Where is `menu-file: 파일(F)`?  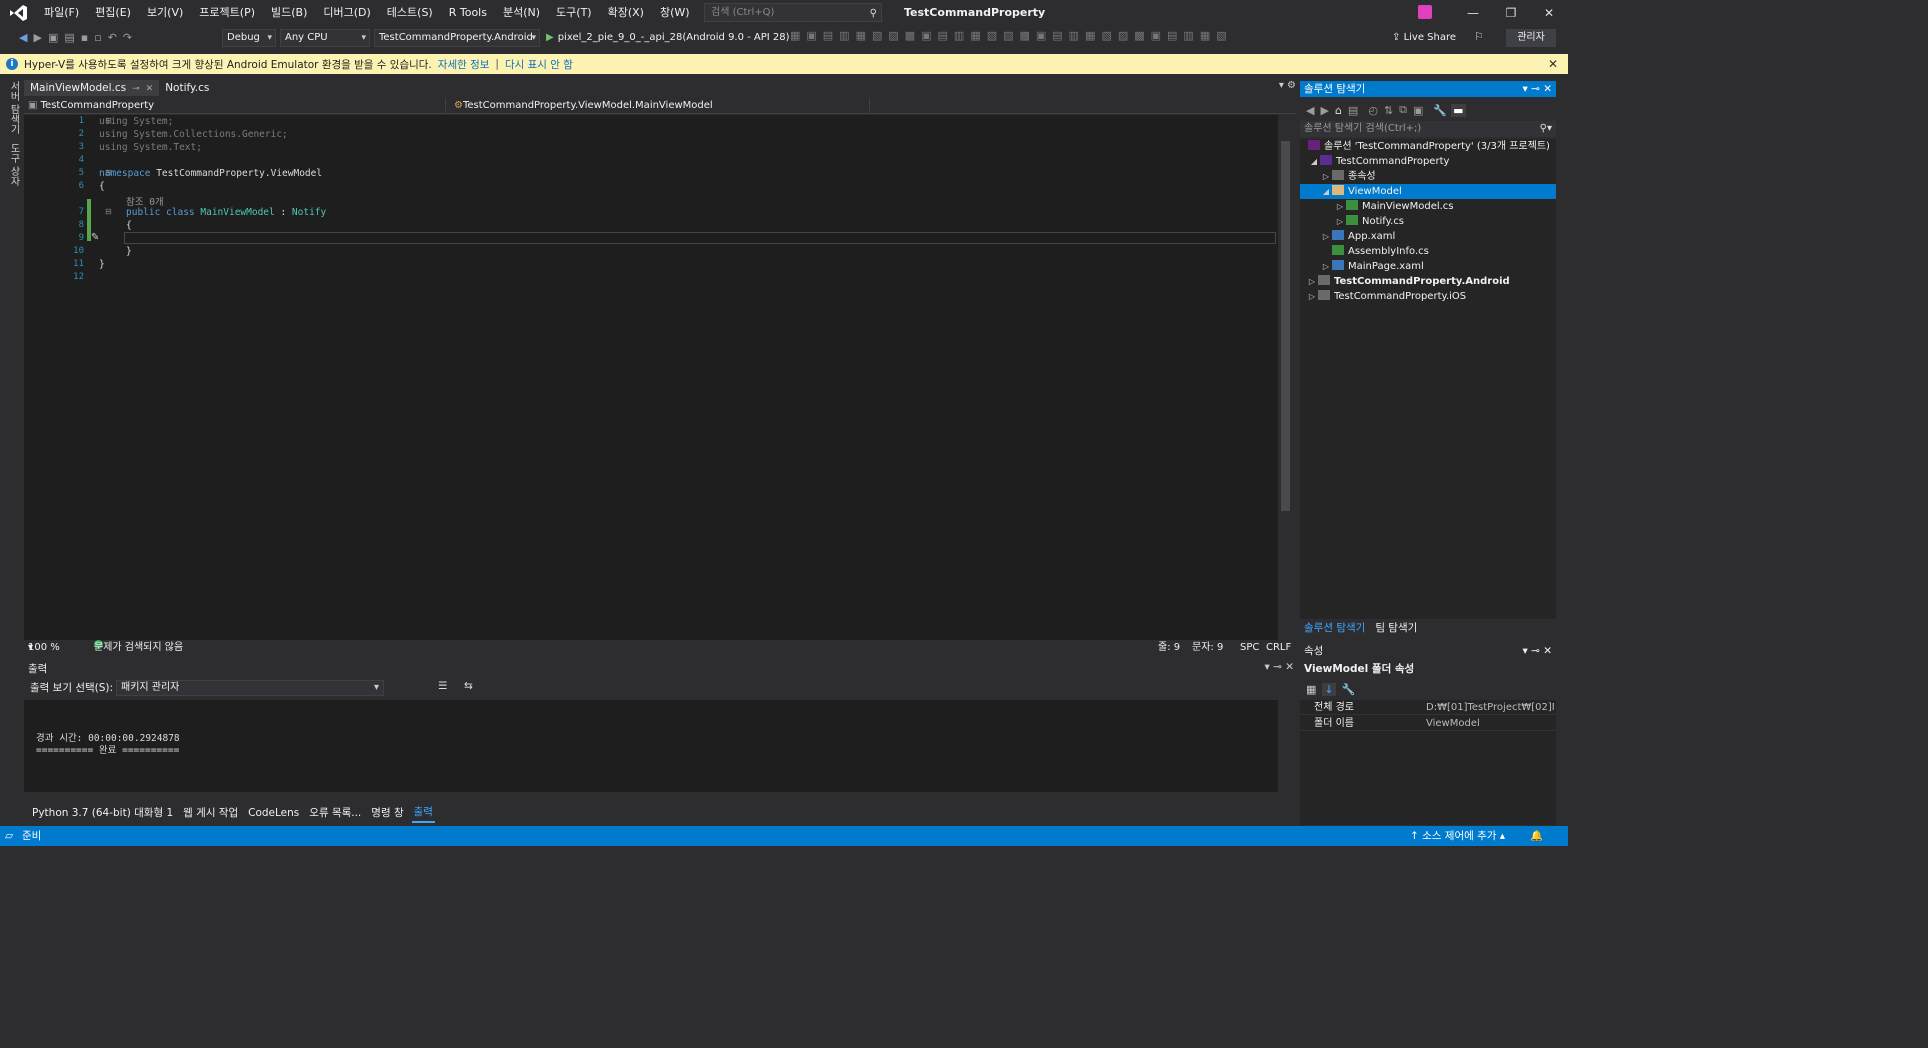
menu-file: 파일(F) is located at coordinates (61, 13).